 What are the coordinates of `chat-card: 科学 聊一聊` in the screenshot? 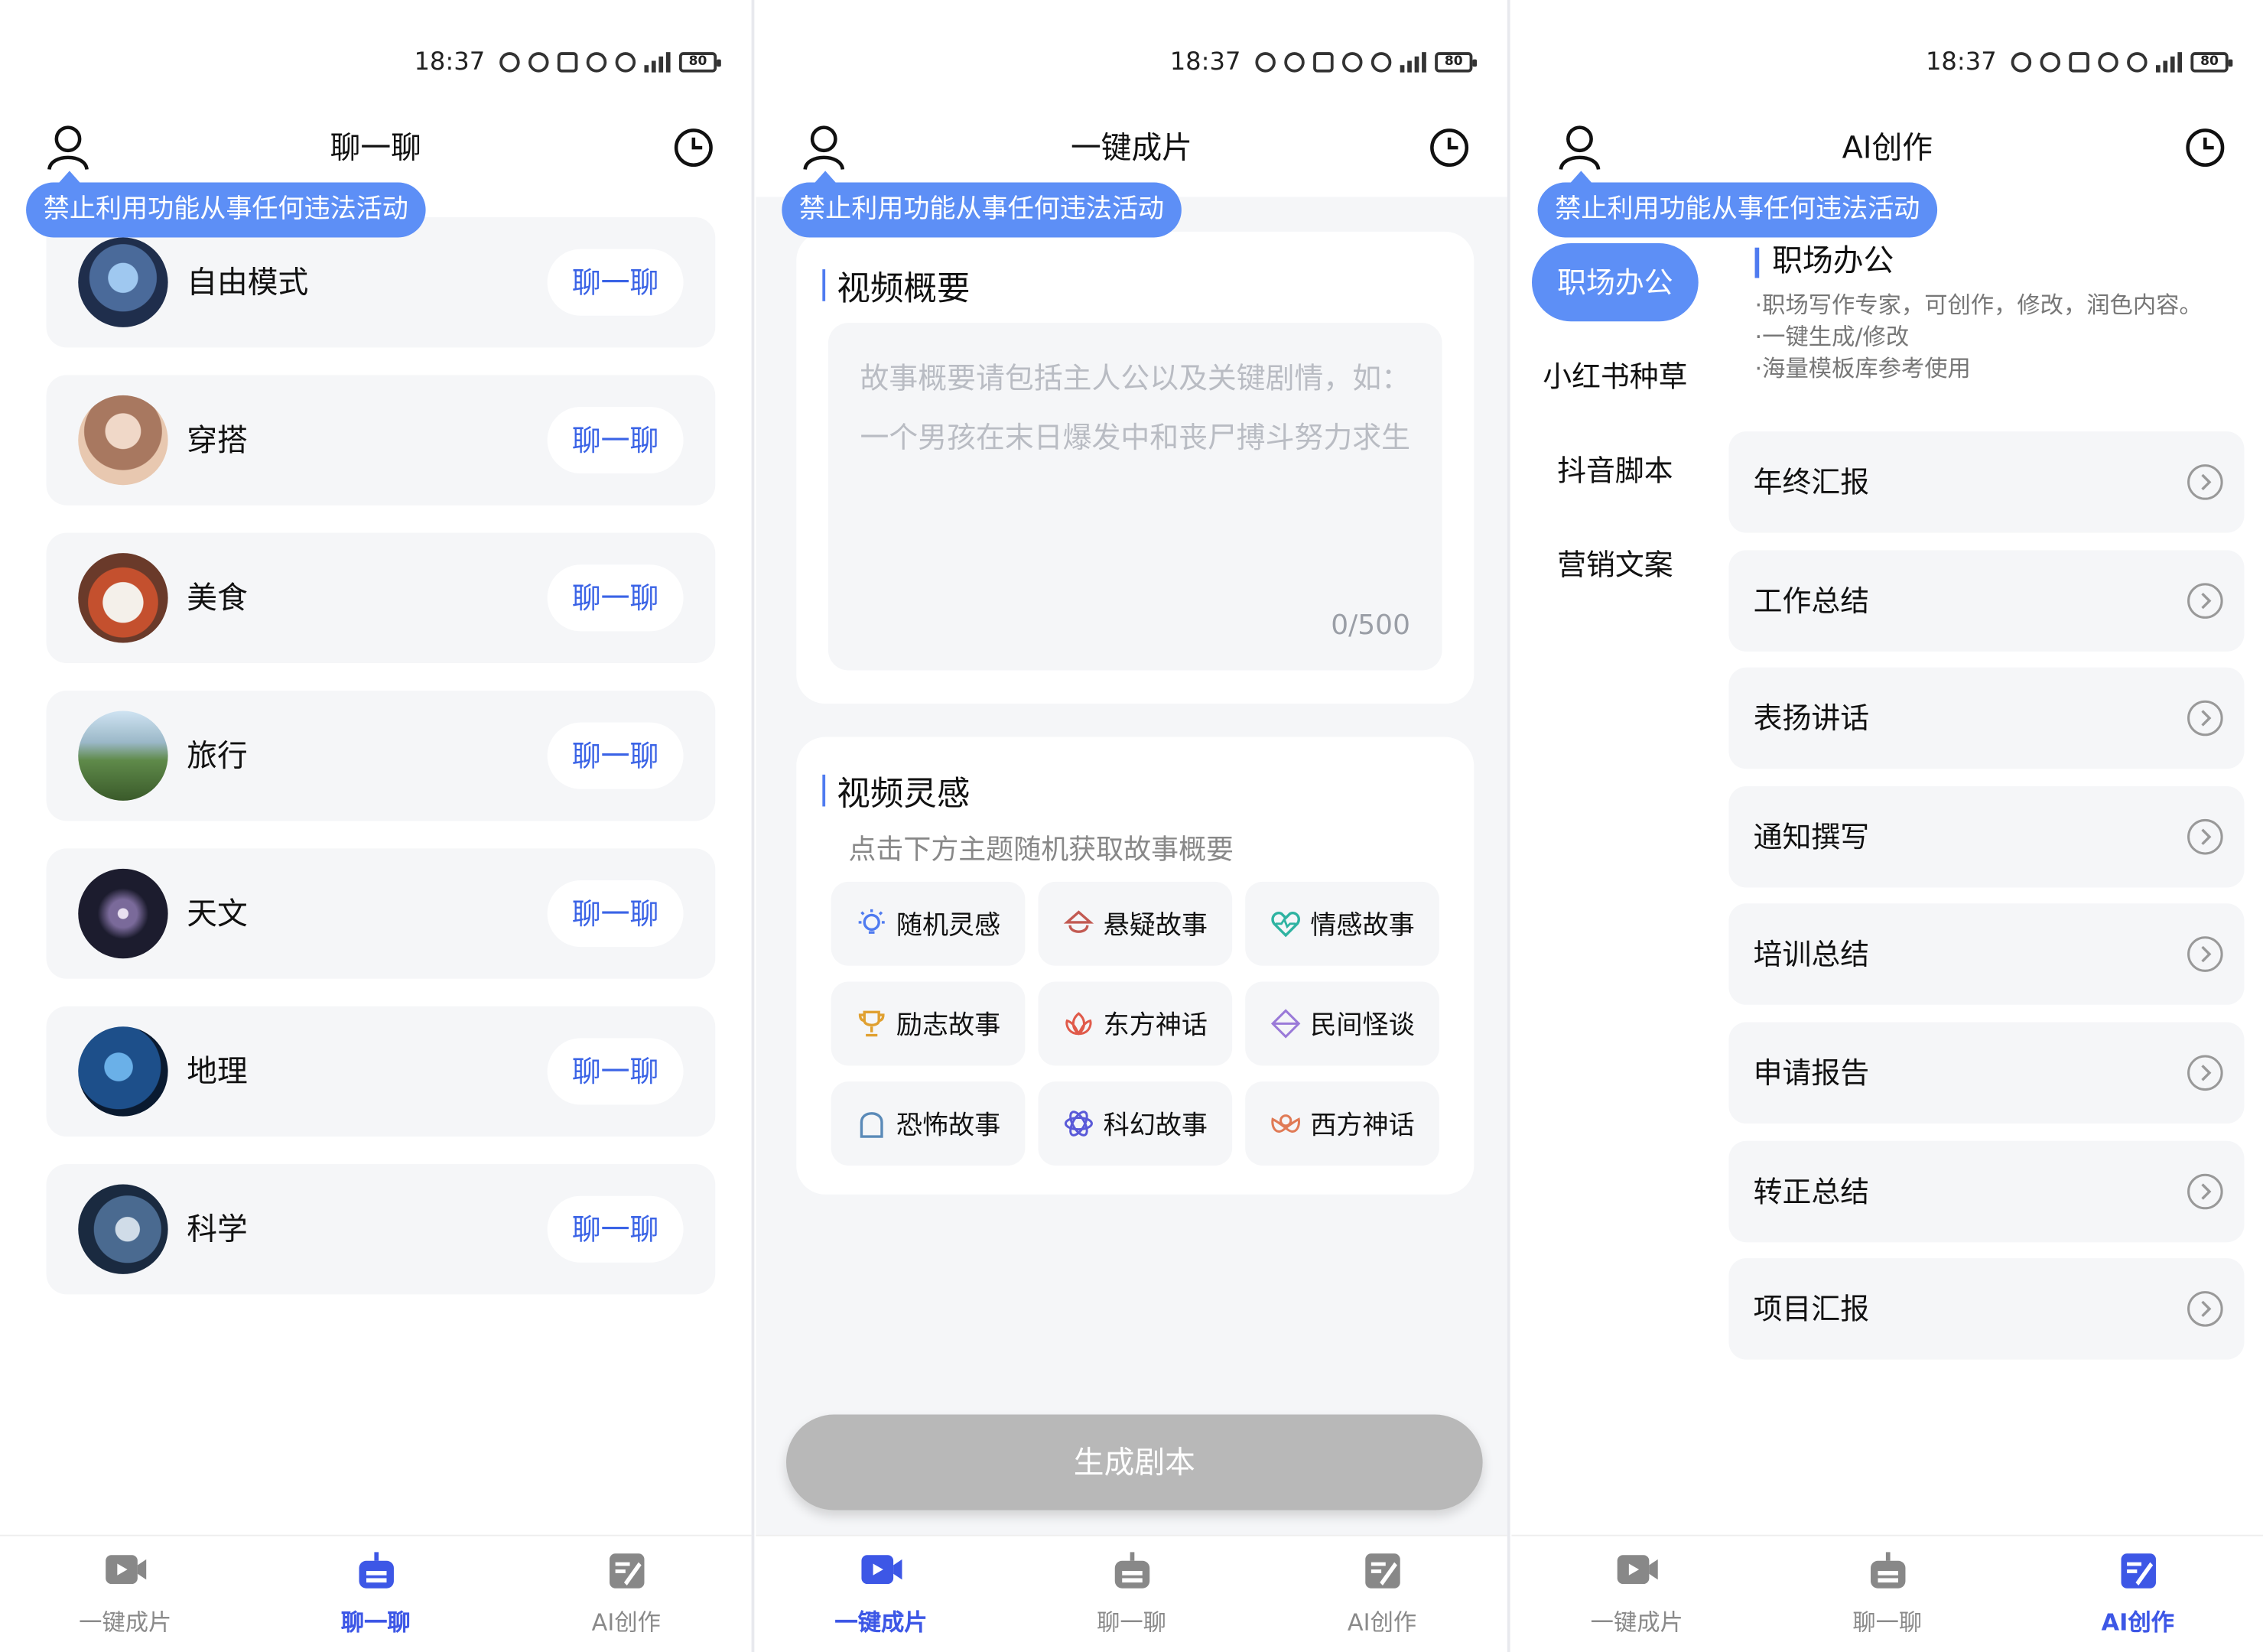 It's located at (381, 1230).